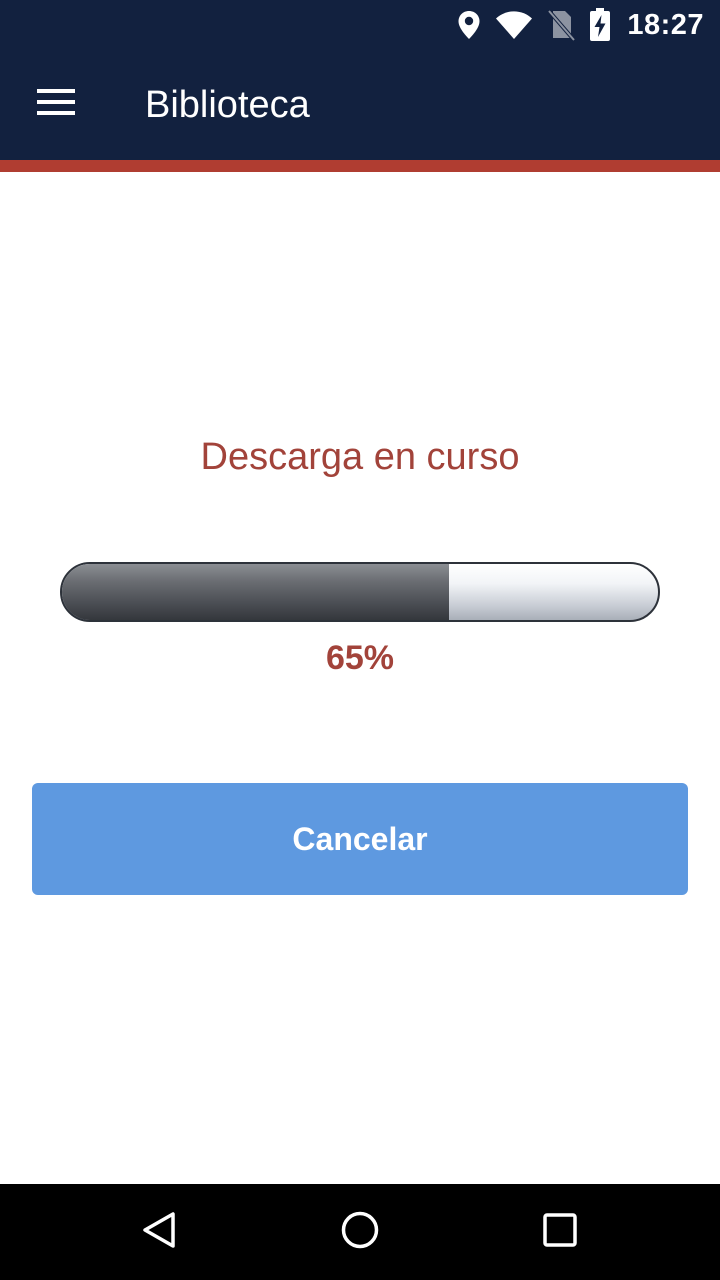  I want to click on menu-button, so click(56, 104).